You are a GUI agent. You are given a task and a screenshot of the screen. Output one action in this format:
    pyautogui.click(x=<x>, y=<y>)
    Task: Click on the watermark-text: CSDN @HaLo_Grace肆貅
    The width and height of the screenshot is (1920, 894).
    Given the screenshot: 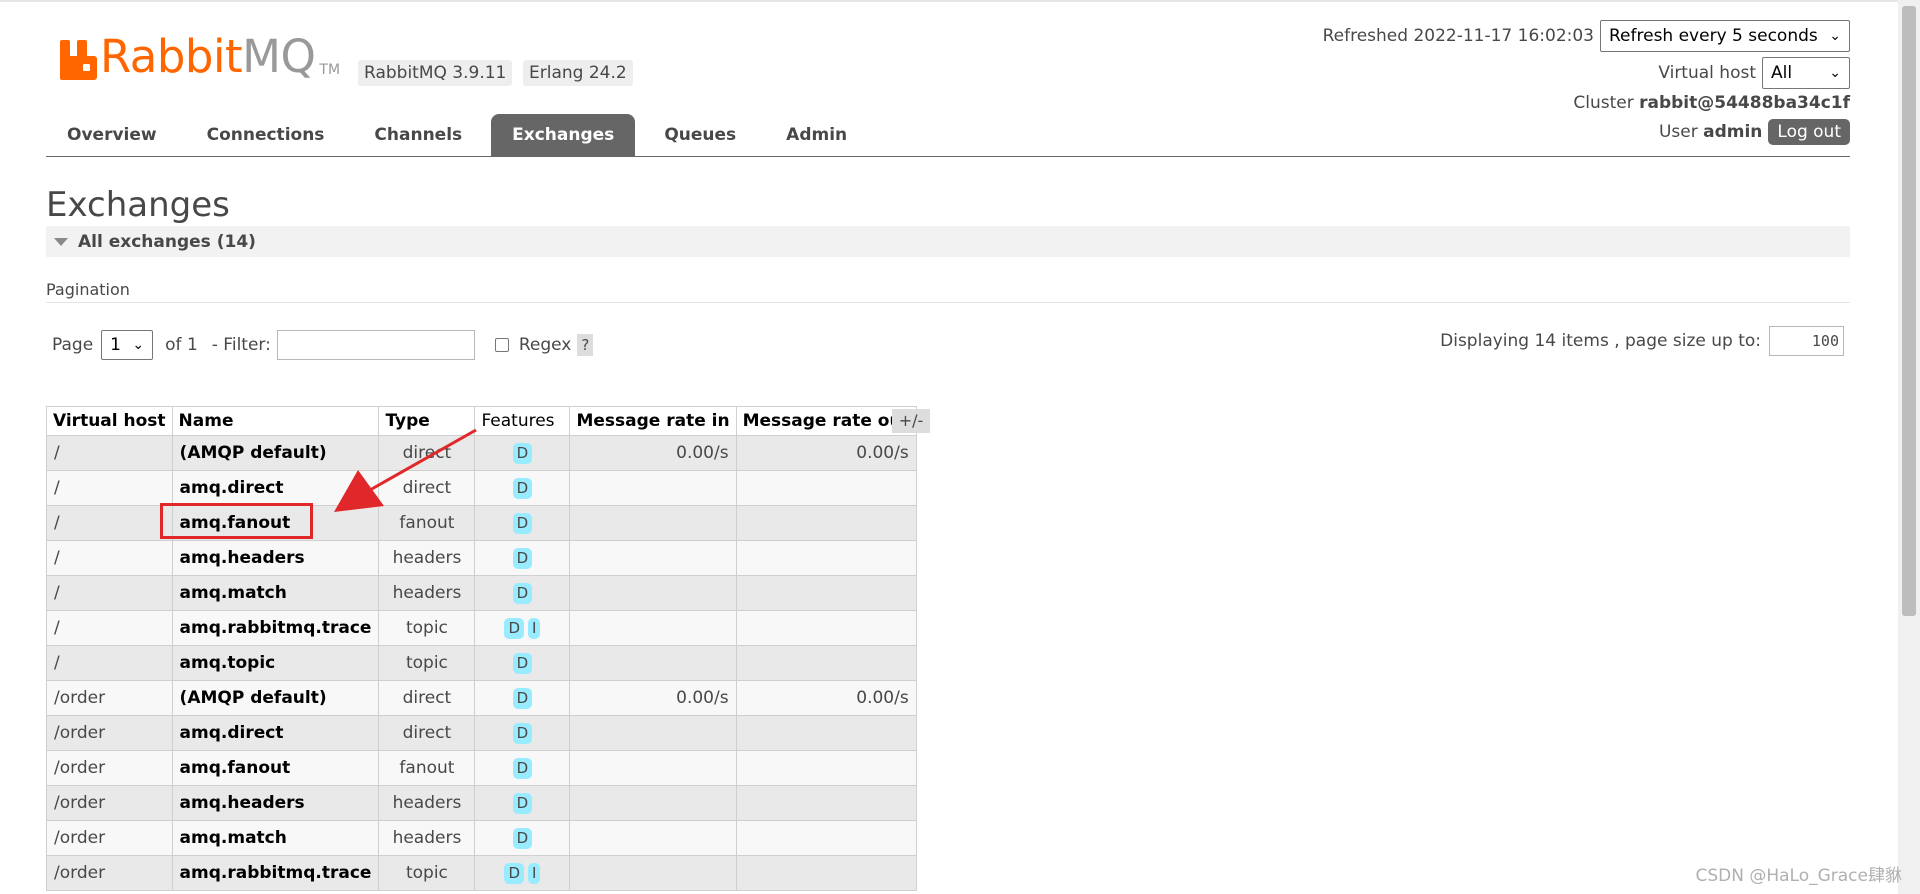 What is the action you would take?
    pyautogui.click(x=1798, y=876)
    